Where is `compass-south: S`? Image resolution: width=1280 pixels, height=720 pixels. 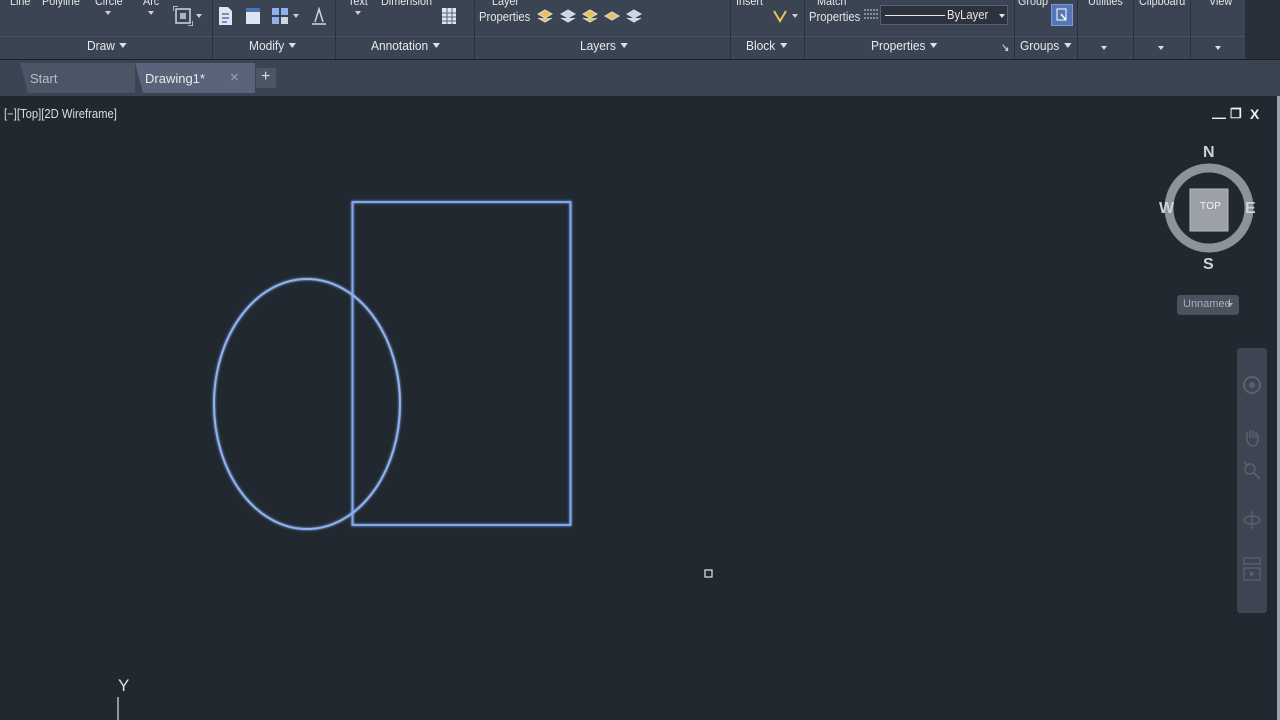
compass-south: S is located at coordinates (1208, 265).